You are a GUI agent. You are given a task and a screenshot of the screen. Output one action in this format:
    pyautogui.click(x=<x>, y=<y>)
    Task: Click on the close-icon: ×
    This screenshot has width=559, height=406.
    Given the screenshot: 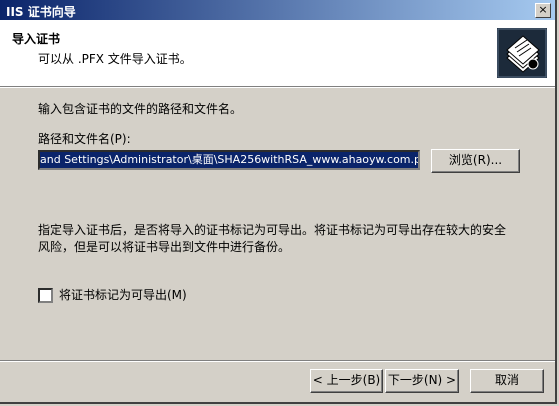 What is the action you would take?
    pyautogui.click(x=543, y=9)
    